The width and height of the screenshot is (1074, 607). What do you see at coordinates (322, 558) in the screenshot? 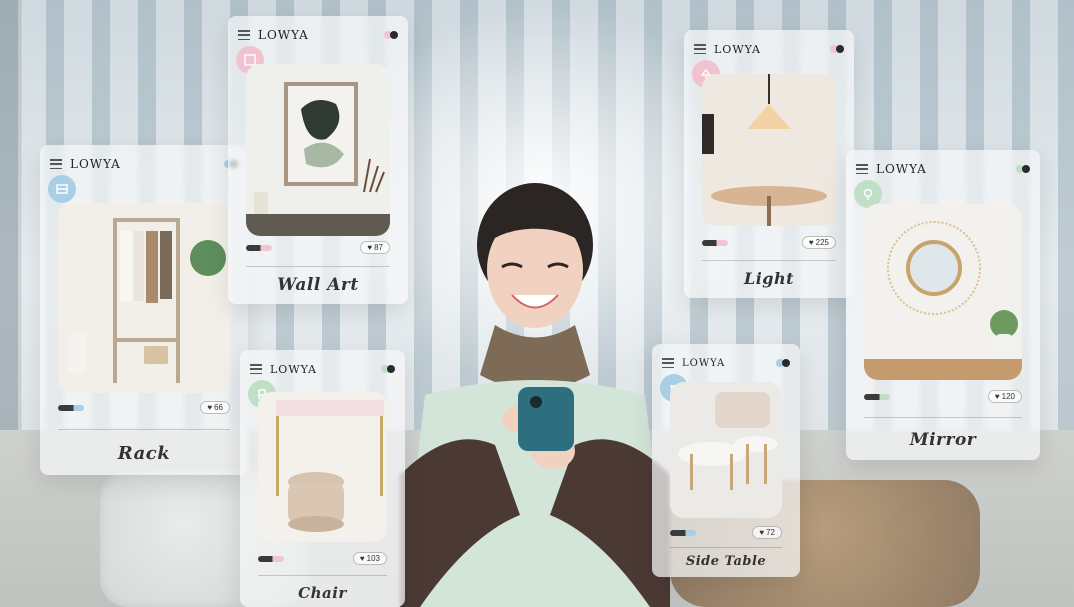
I see `card-meta: ♥ 103` at bounding box center [322, 558].